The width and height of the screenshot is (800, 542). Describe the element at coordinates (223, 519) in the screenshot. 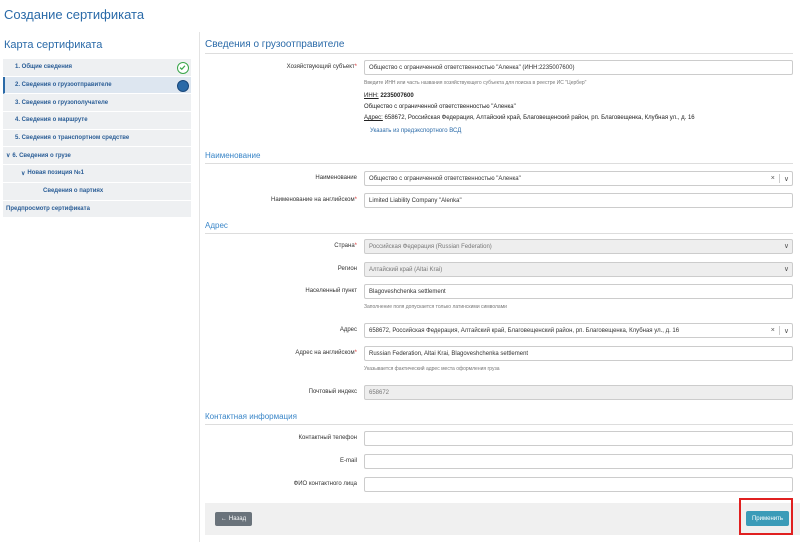

I see `arrow-left-icon: ←` at that location.